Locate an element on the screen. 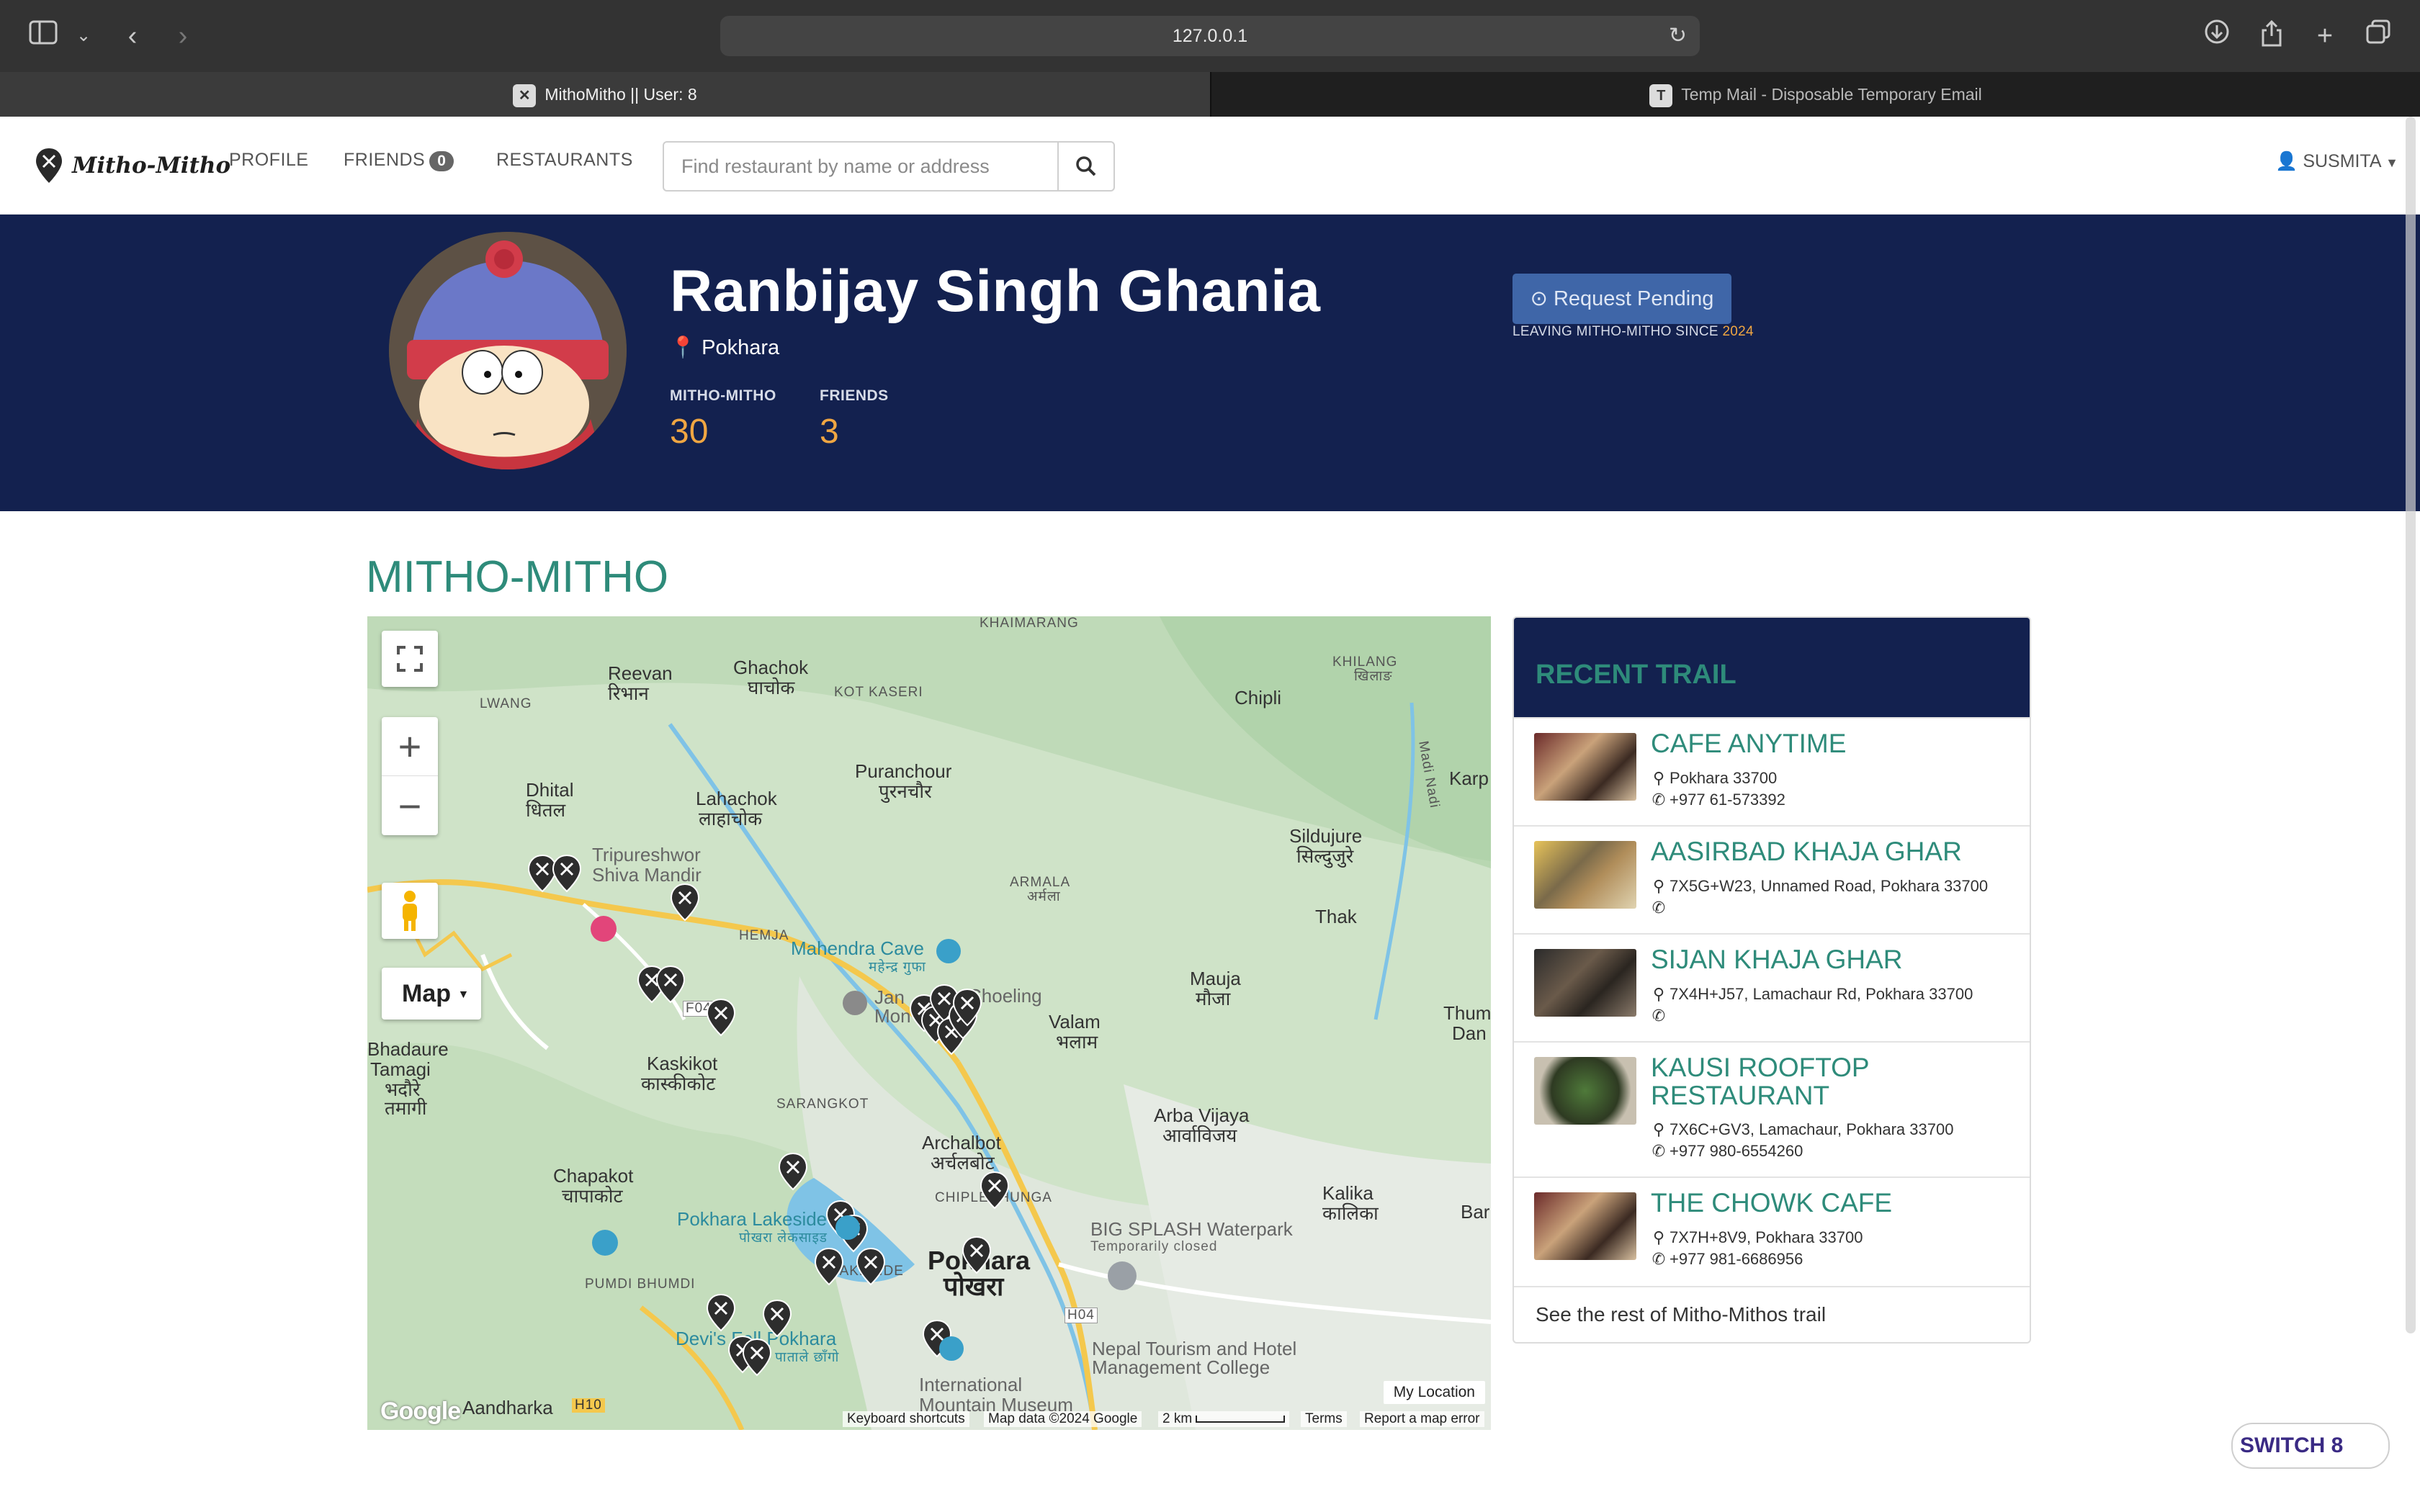 The width and height of the screenshot is (2420, 1512). street-view-pegman is located at coordinates (410, 911).